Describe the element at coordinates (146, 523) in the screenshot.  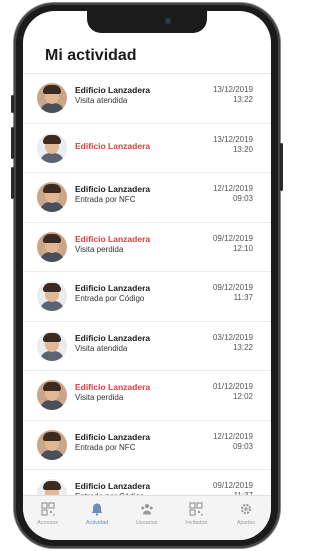
I see `tab-label: Usuarios` at that location.